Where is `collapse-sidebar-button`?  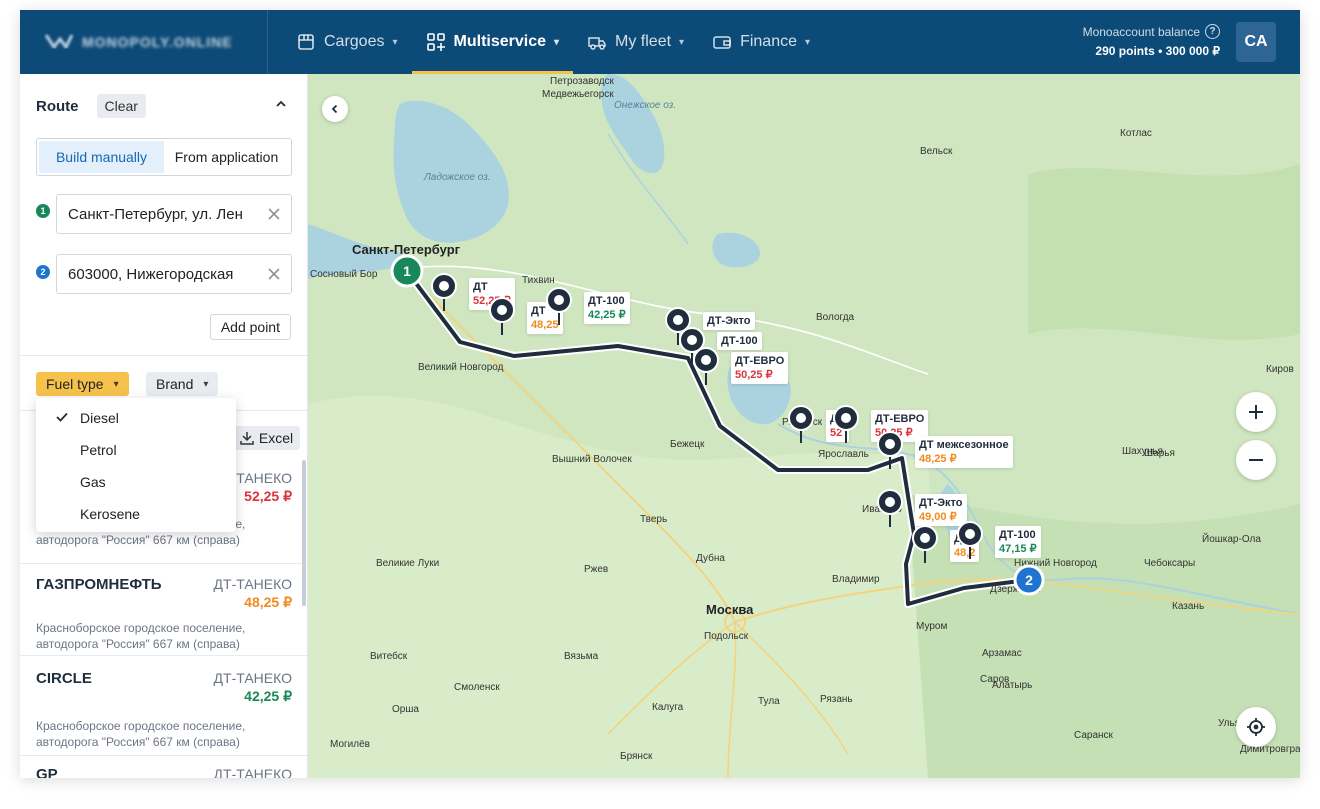 collapse-sidebar-button is located at coordinates (335, 109).